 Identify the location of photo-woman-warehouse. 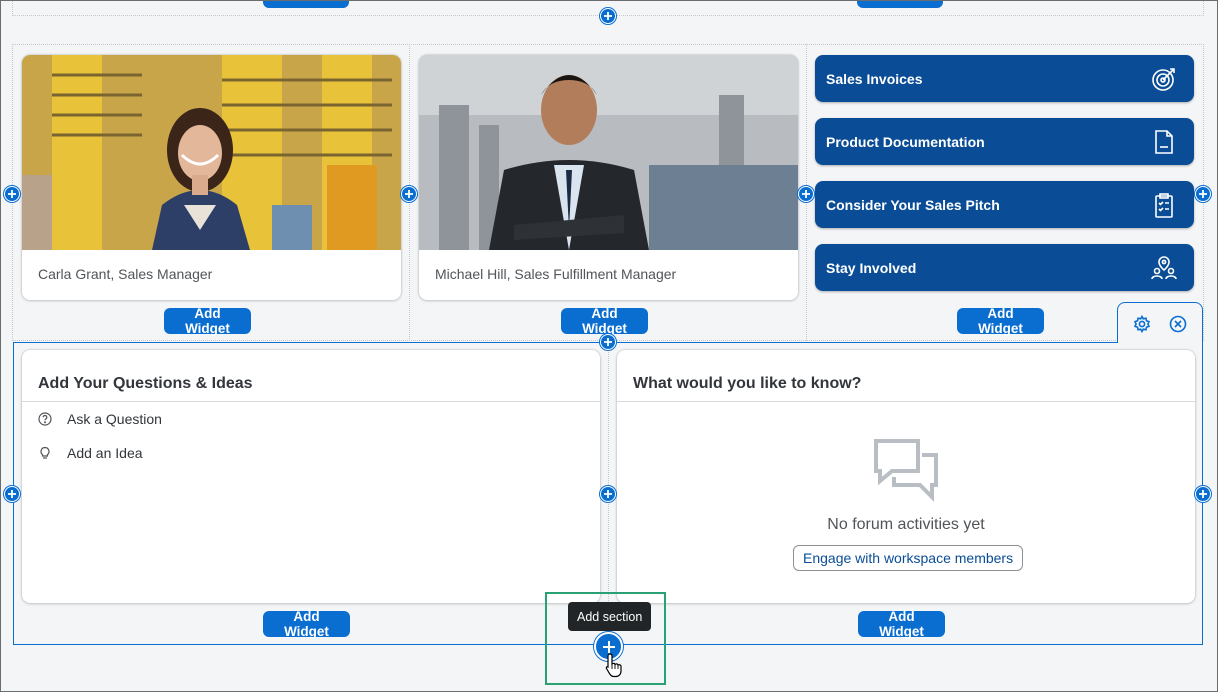
(211, 152).